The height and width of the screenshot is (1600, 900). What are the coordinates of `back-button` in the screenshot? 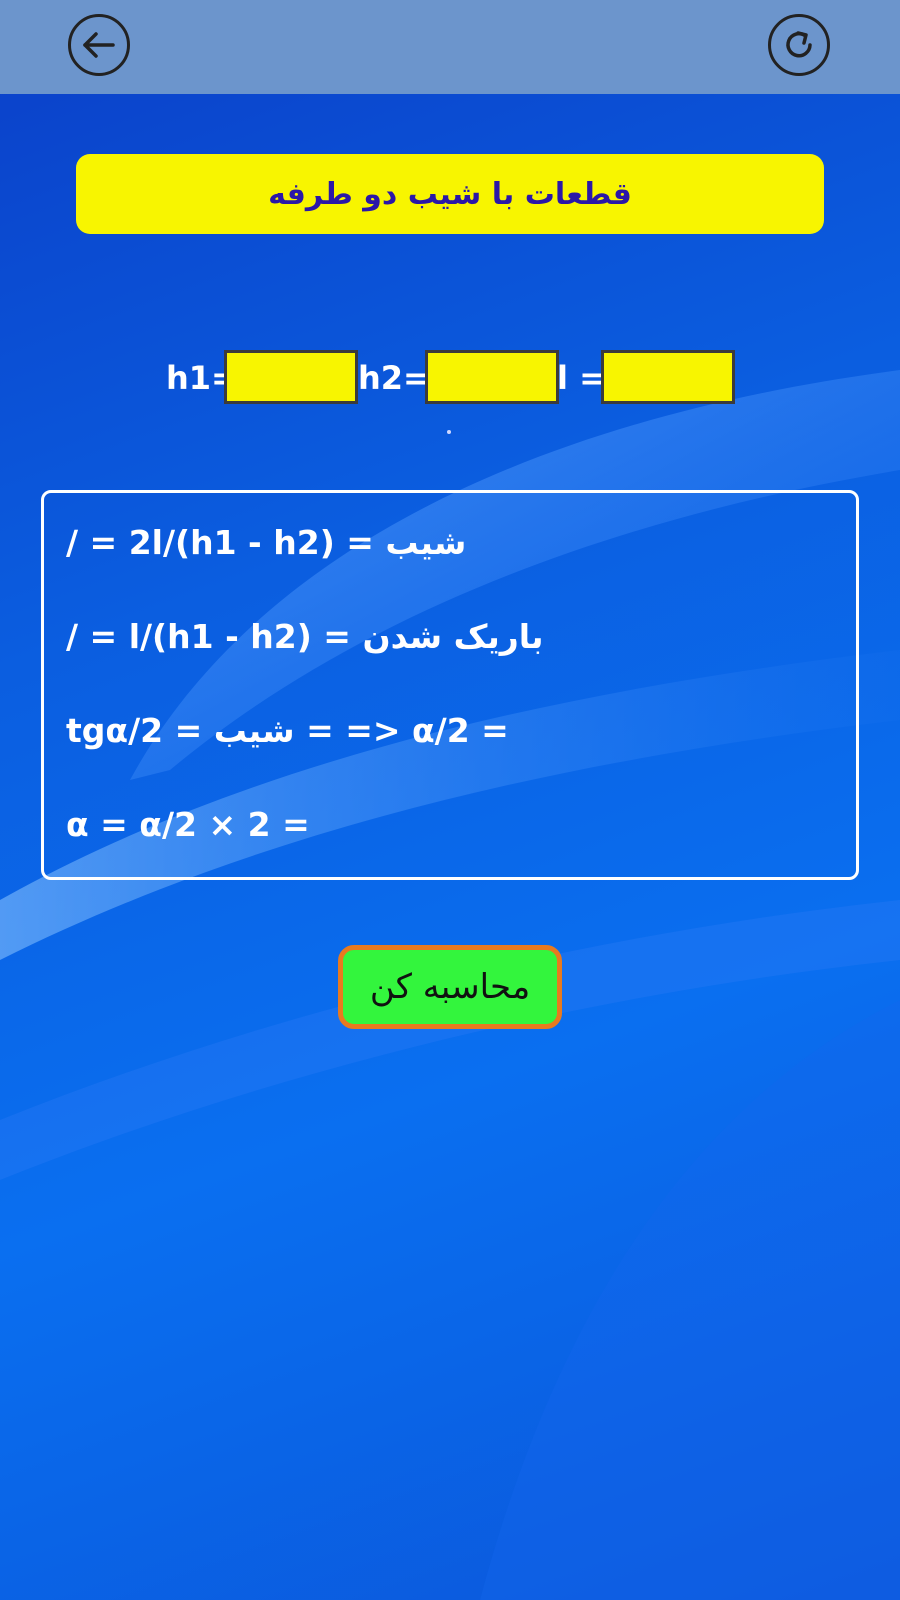 It's located at (99, 45).